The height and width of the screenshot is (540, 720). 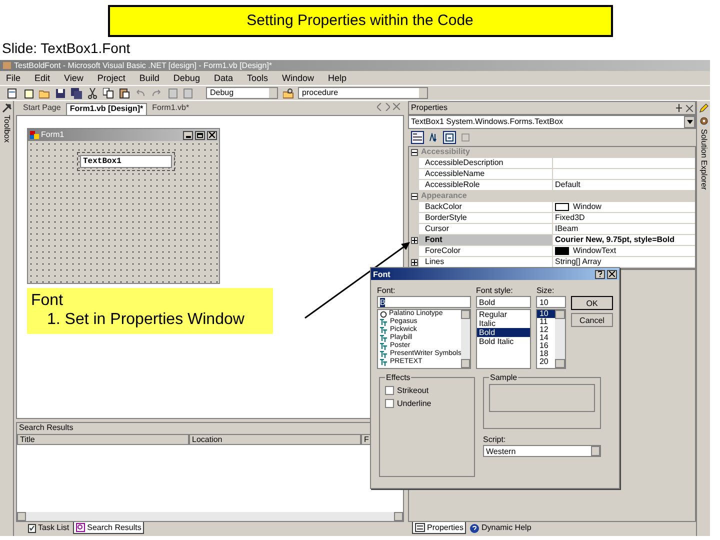 I want to click on panel-tab: Properties, so click(x=439, y=528).